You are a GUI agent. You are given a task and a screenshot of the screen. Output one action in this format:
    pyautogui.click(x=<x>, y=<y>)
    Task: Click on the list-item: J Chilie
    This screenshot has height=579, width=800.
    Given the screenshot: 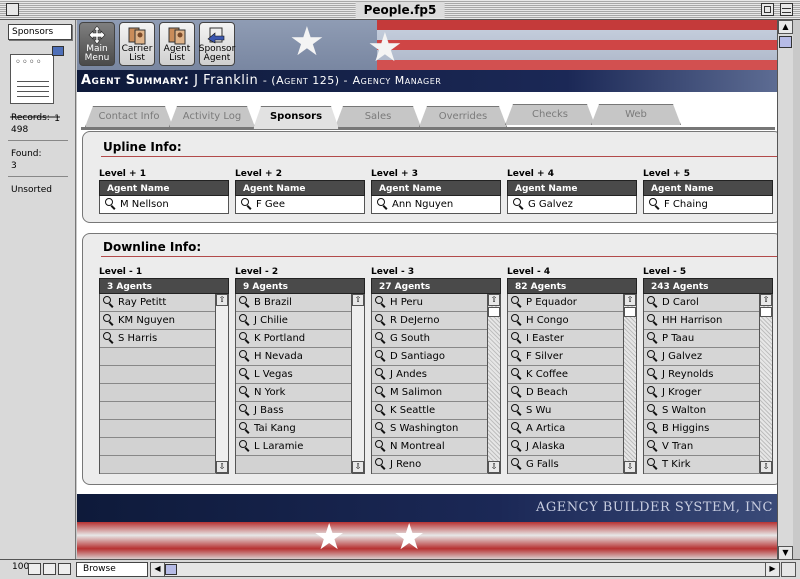 What is the action you would take?
    pyautogui.click(x=294, y=321)
    